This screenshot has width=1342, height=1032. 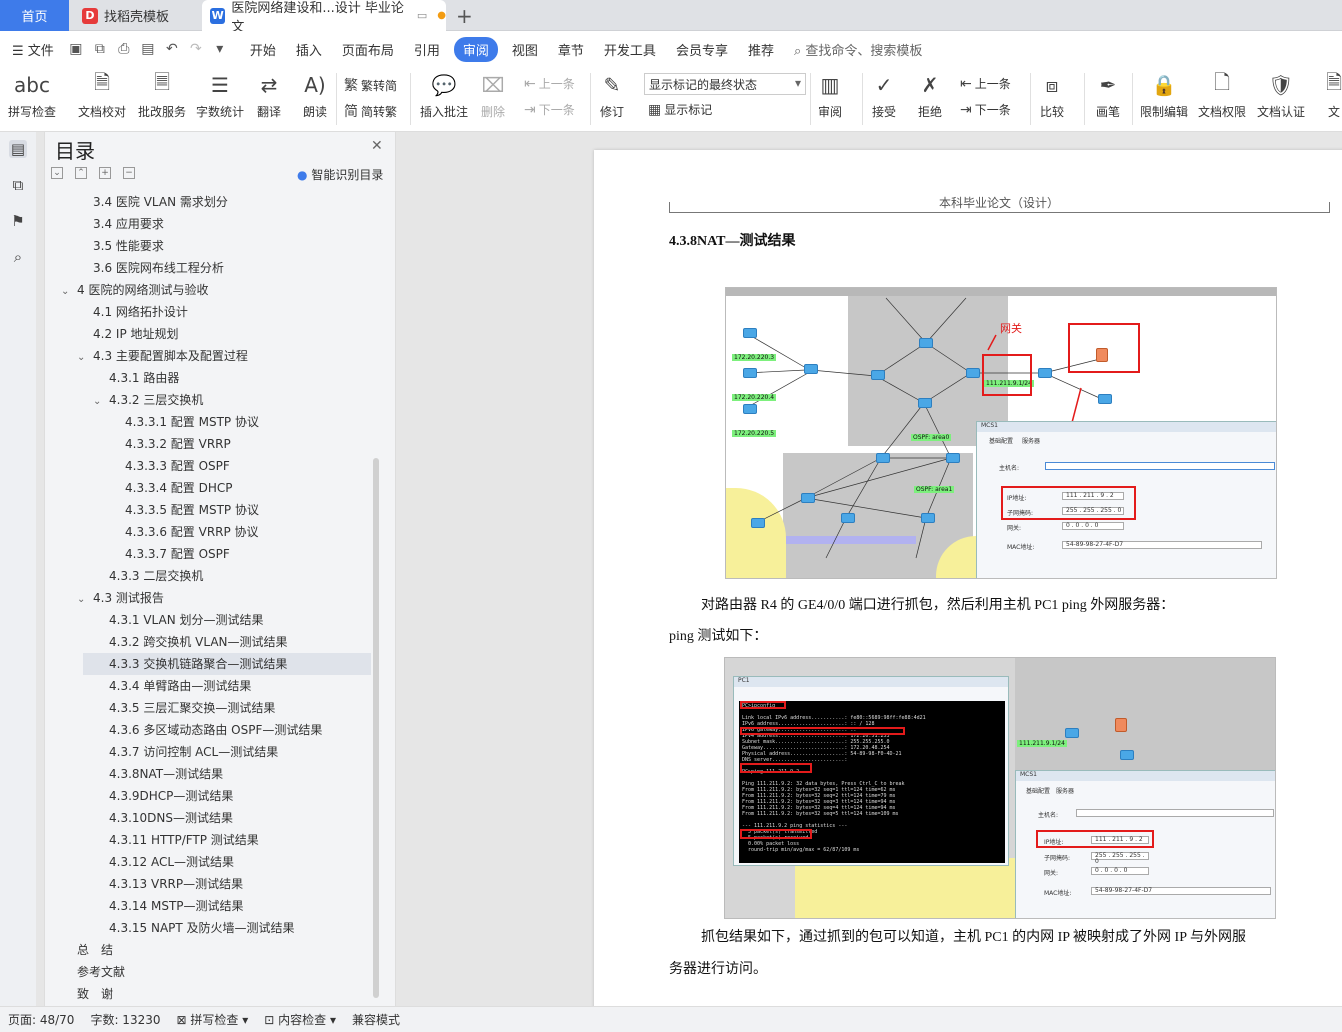 I want to click on review-pane-button: ▥ 审阅, so click(x=830, y=95).